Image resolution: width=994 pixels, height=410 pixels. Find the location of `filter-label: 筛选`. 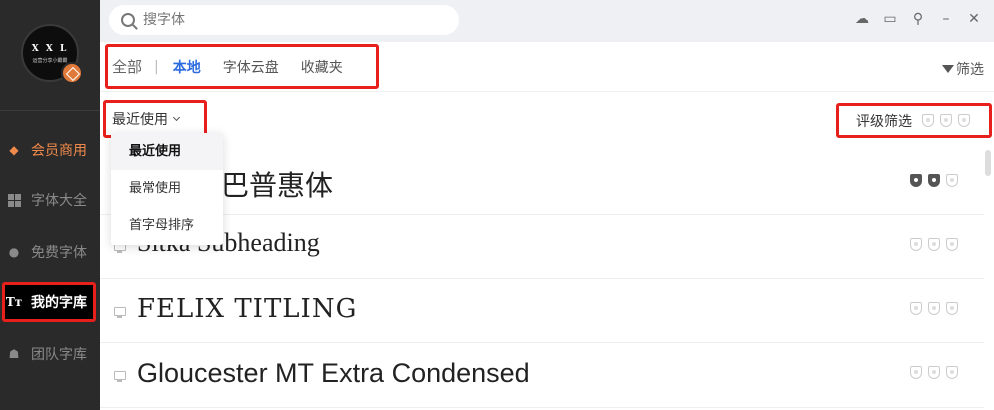

filter-label: 筛选 is located at coordinates (970, 70).